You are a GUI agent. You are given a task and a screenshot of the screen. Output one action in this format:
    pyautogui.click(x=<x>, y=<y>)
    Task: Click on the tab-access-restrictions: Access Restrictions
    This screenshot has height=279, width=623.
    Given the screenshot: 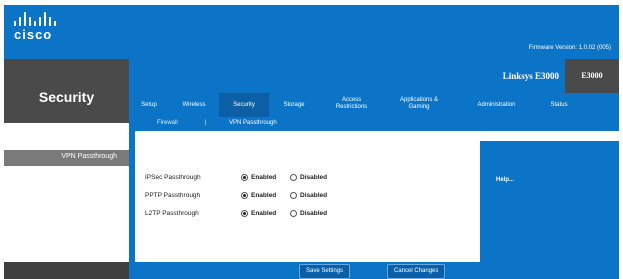 What is the action you would take?
    pyautogui.click(x=351, y=105)
    